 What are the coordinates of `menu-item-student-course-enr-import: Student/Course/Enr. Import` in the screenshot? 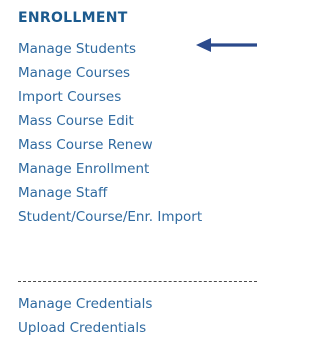 It's located at (110, 217).